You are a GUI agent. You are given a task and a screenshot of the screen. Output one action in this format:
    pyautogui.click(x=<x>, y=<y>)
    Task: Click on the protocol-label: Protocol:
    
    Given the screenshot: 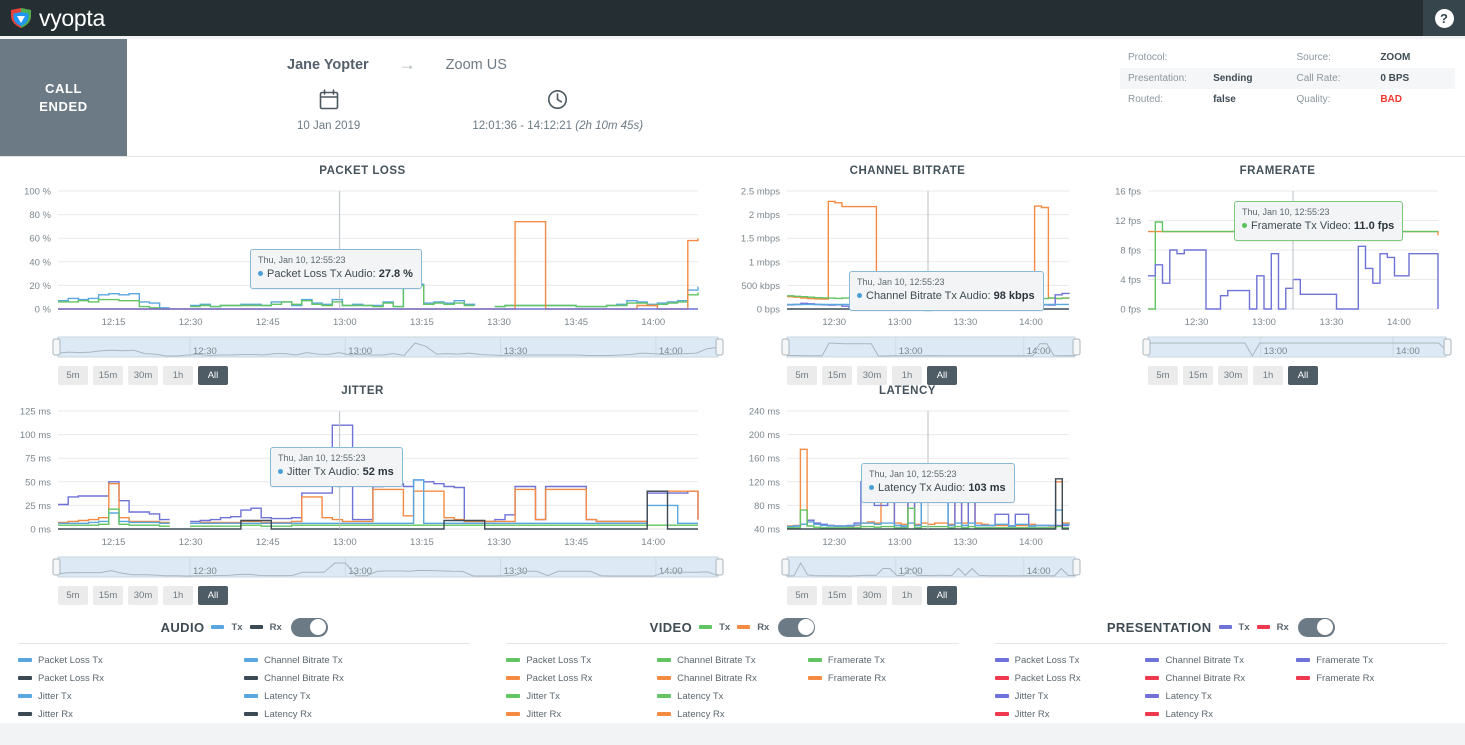 What is the action you would take?
    pyautogui.click(x=1148, y=57)
    